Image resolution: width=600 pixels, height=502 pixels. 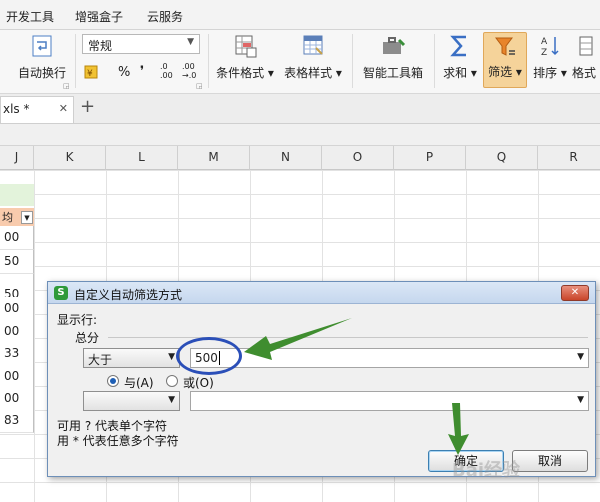 I want to click on watermark: Bai经验, so click(x=486, y=470).